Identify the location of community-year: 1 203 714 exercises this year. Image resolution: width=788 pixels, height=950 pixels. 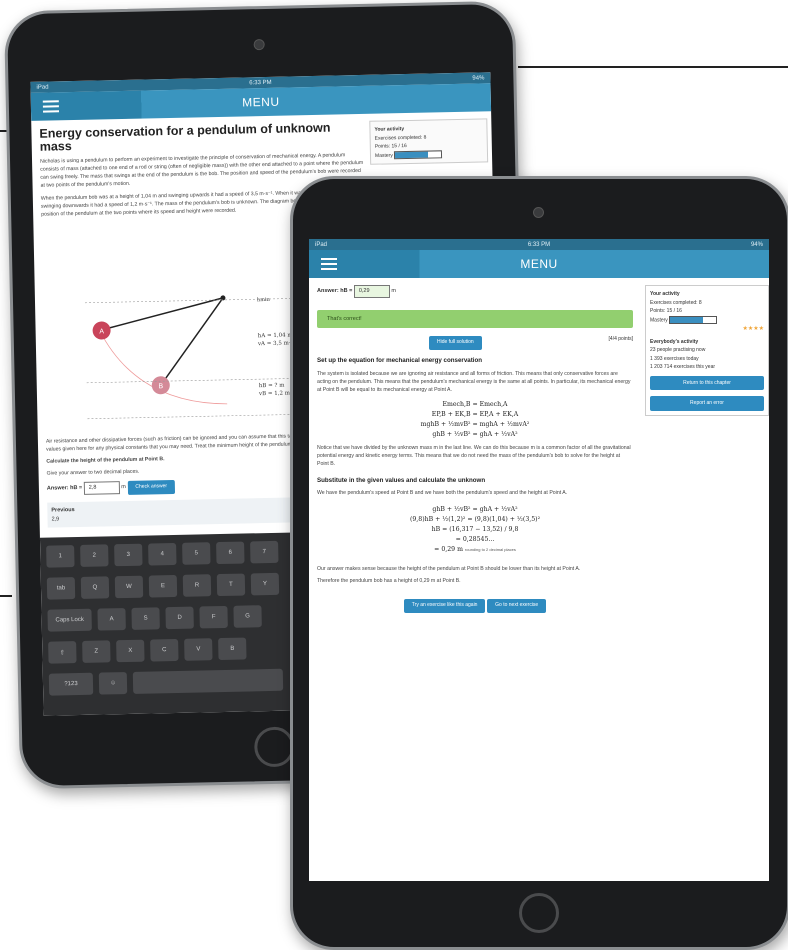
(683, 367).